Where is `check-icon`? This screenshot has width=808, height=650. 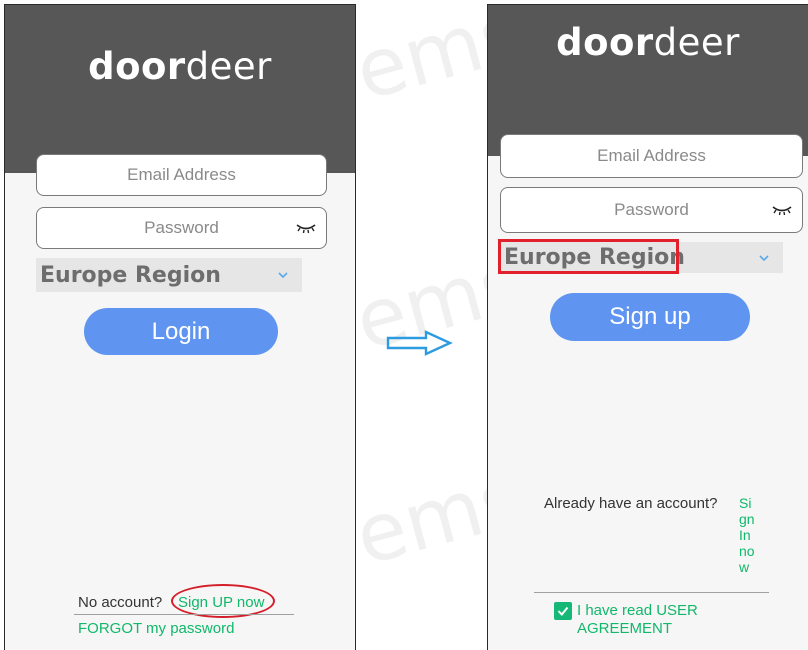 check-icon is located at coordinates (563, 611).